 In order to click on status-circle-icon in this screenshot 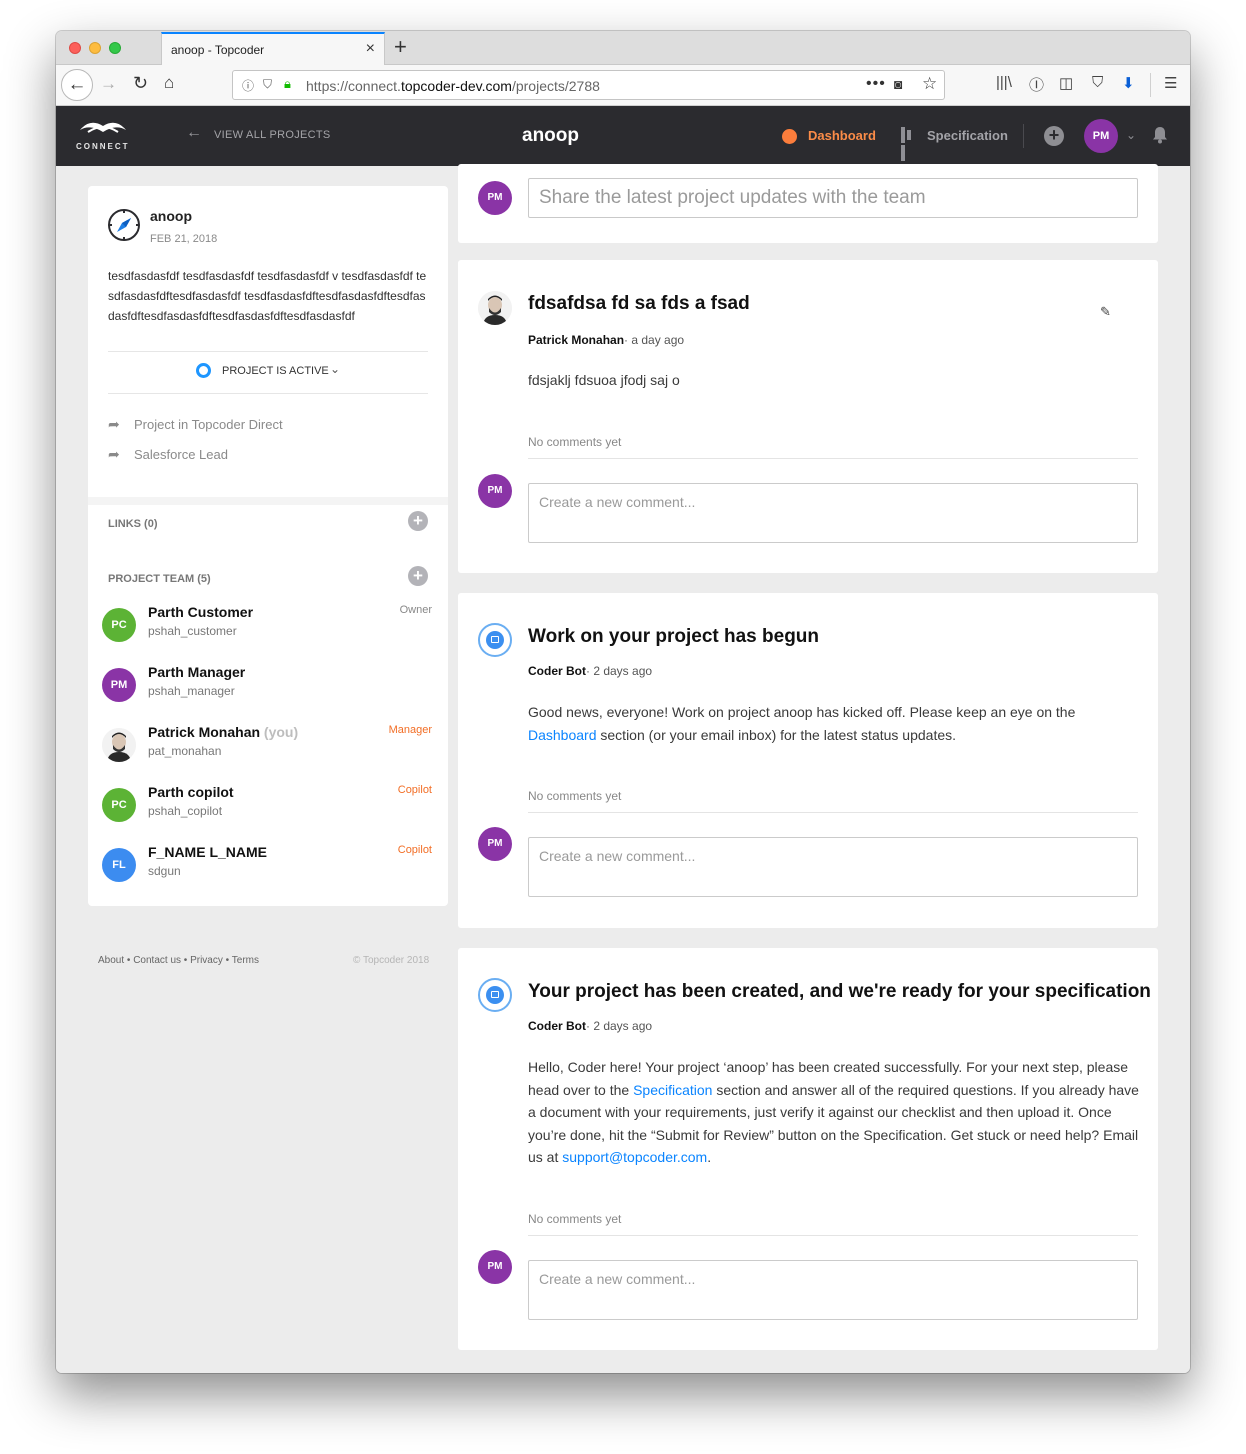, I will do `click(203, 370)`.